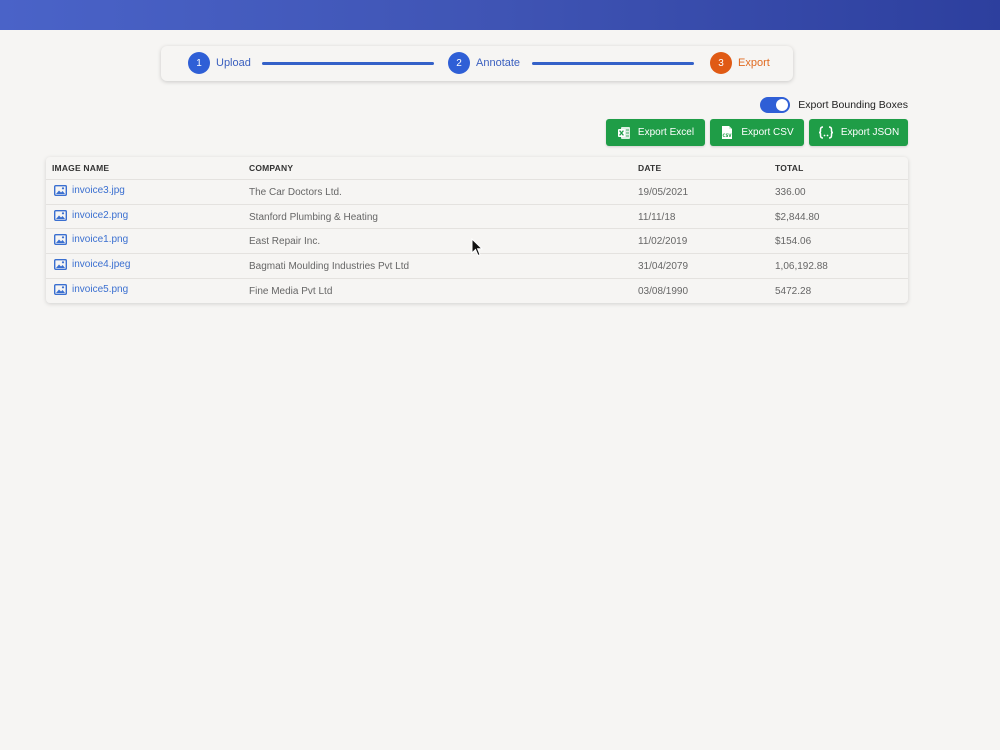 This screenshot has width=1000, height=750. I want to click on excel-icon, so click(623, 132).